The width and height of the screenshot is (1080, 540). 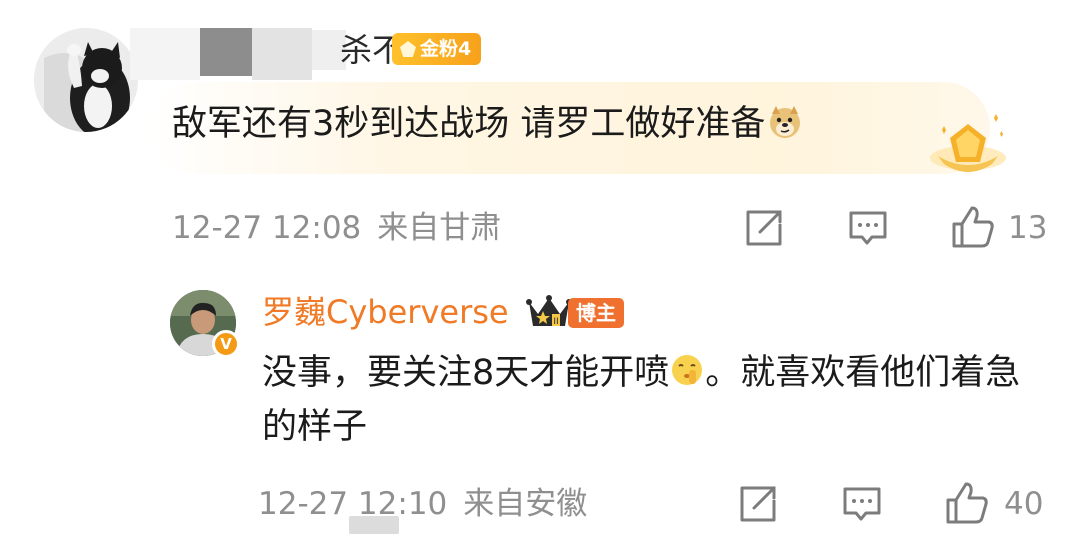 I want to click on reply-location: 来自安徽, so click(x=525, y=504).